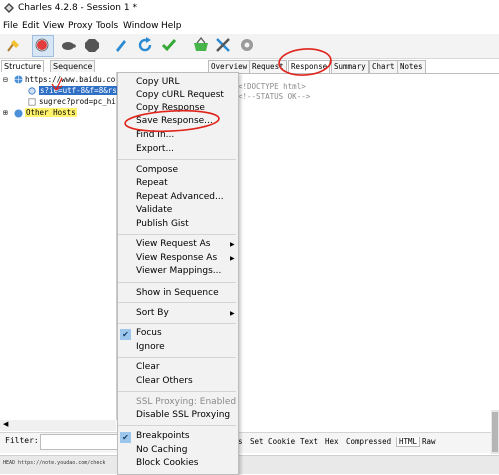 The width and height of the screenshot is (499, 475). What do you see at coordinates (57, 84) in the screenshot?
I see `annotation-arrow-icon` at bounding box center [57, 84].